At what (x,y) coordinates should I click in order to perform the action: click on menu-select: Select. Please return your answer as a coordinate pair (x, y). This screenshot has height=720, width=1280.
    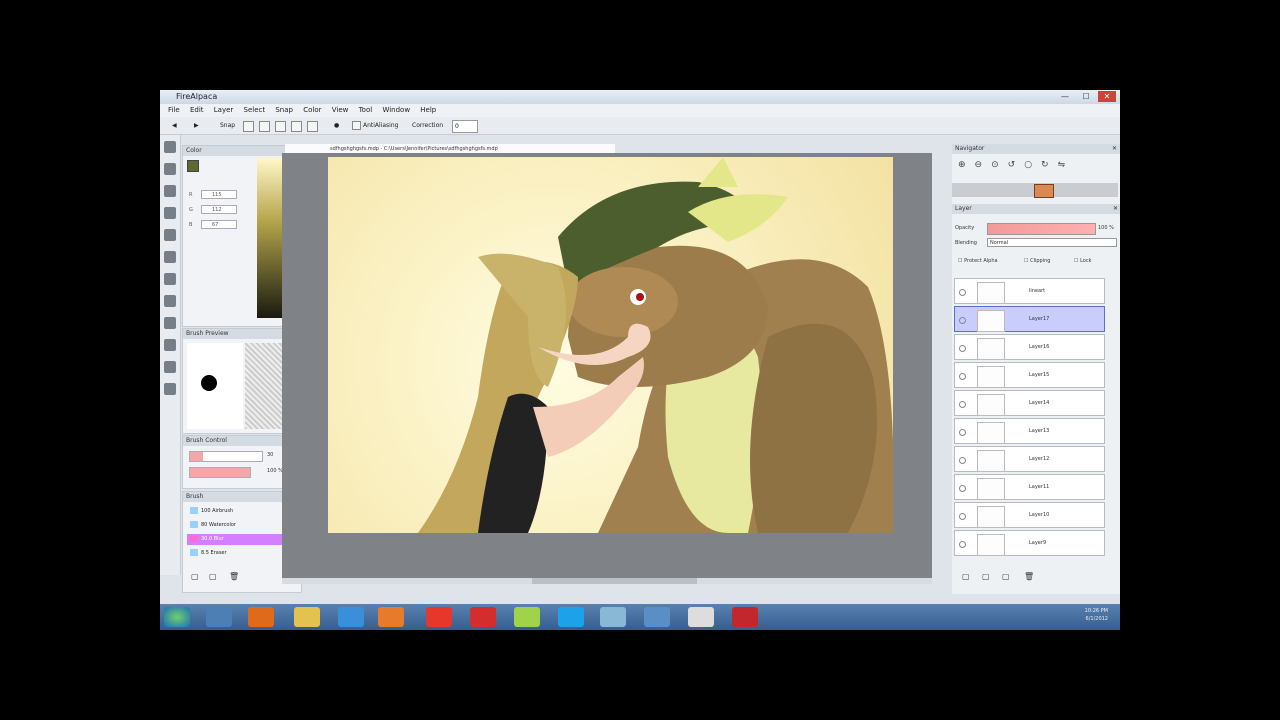
    Looking at the image, I should click on (255, 110).